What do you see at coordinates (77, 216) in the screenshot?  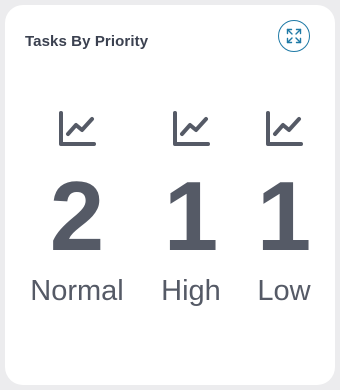 I see `stat-value-normal: 2` at bounding box center [77, 216].